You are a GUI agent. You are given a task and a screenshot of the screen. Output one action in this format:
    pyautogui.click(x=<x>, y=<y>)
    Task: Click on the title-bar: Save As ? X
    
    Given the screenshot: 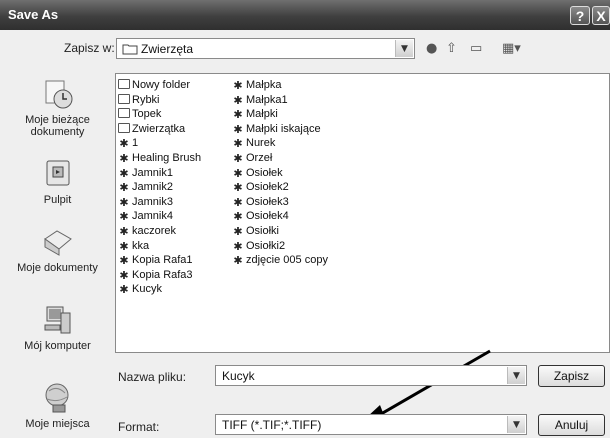 What is the action you would take?
    pyautogui.click(x=305, y=15)
    